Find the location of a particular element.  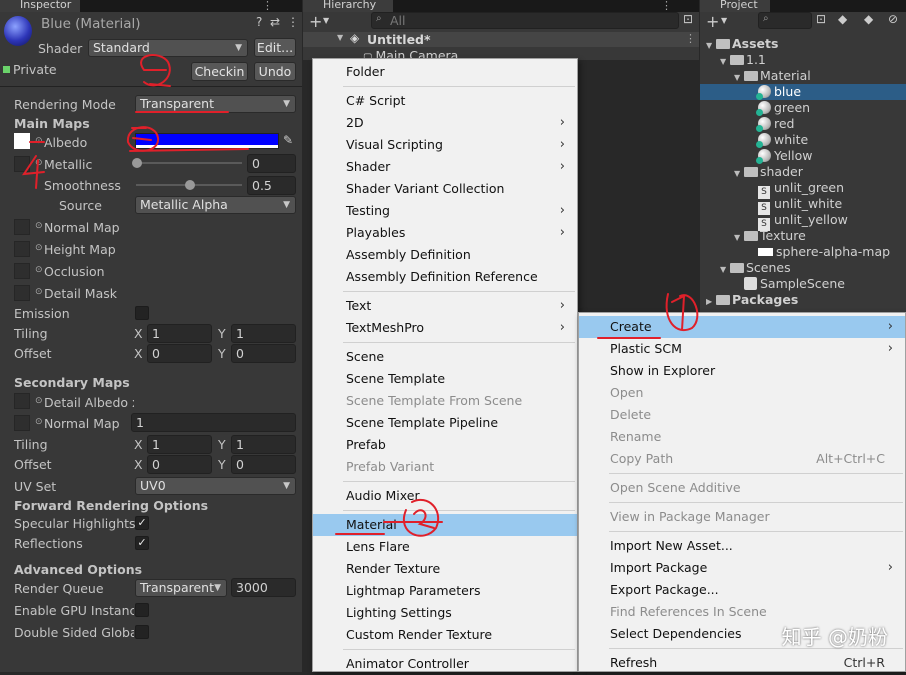

metallic-texture-slot is located at coordinates (22, 164).